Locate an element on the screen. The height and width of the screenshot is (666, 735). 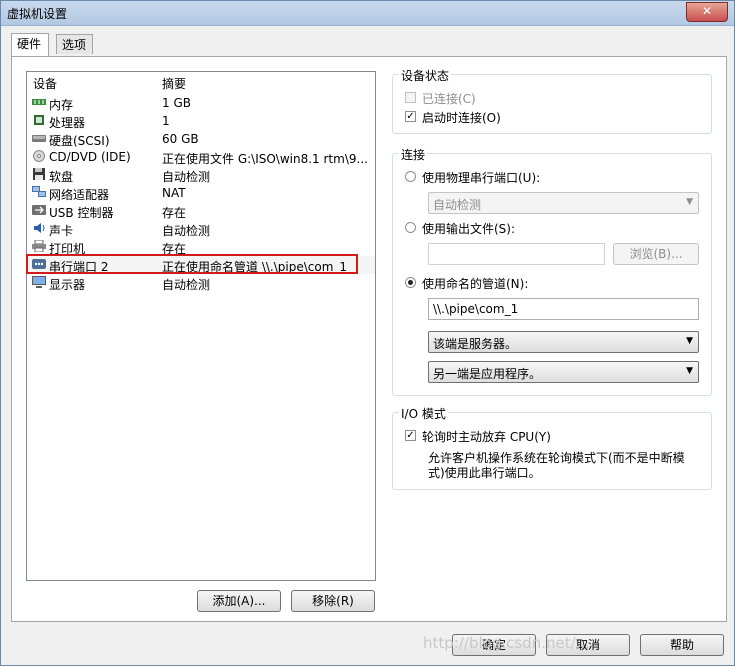
connected-checkbox is located at coordinates (410, 97).